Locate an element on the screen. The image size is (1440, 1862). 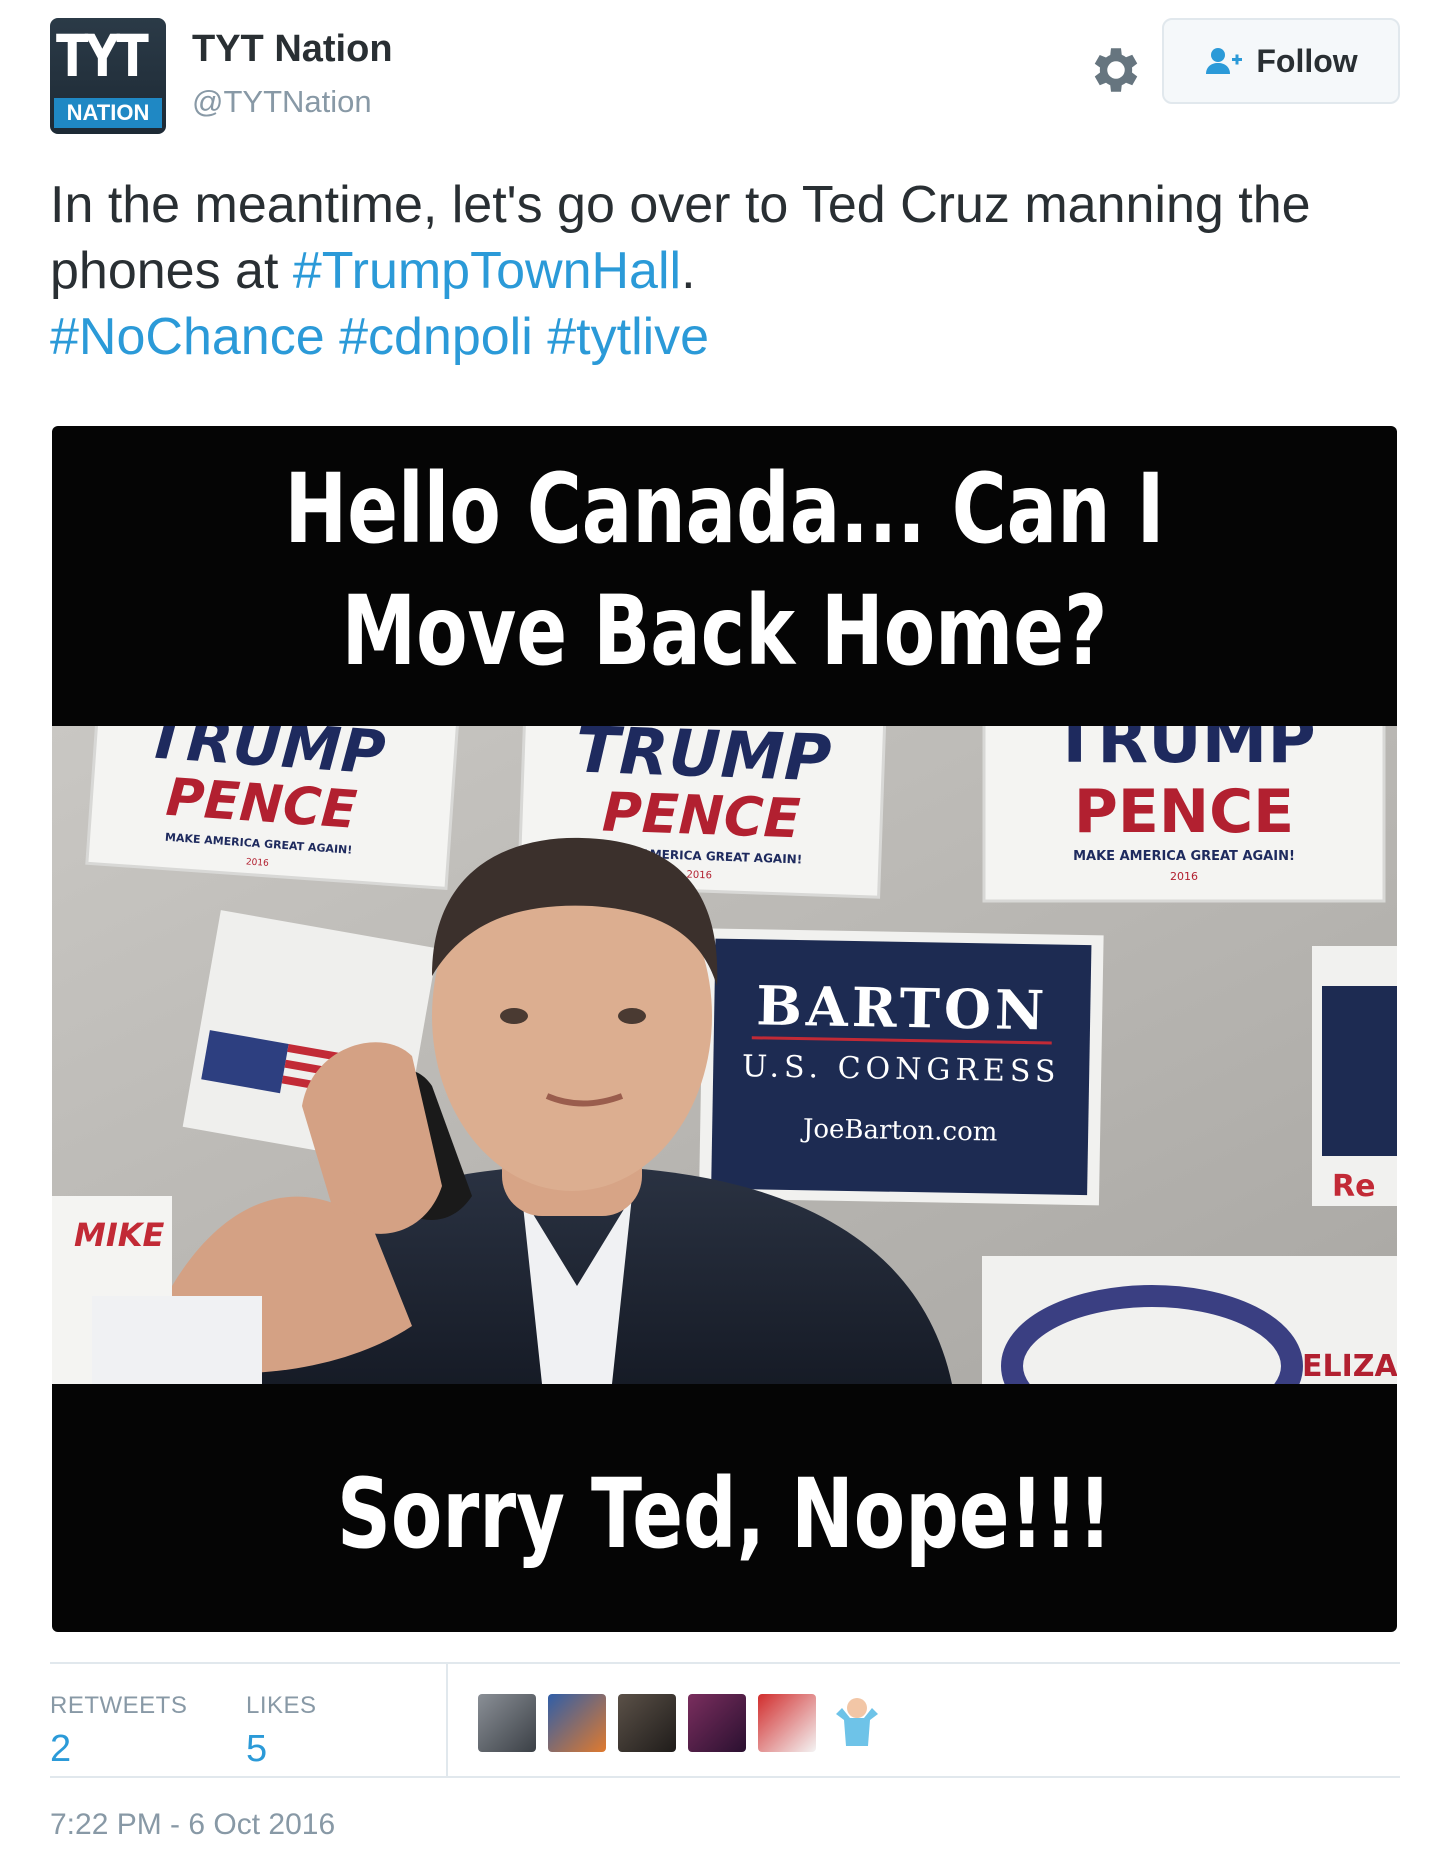
sign-trump-text: TRUMP is located at coordinates (1183, 752).